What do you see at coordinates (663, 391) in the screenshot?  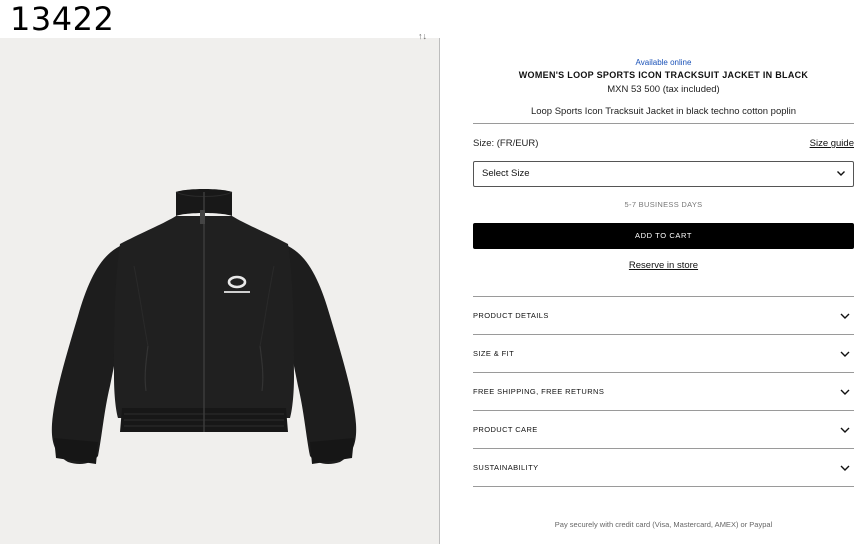 I see `accordion-shipping-returns: FREE SHIPPING, FREE RETURNS` at bounding box center [663, 391].